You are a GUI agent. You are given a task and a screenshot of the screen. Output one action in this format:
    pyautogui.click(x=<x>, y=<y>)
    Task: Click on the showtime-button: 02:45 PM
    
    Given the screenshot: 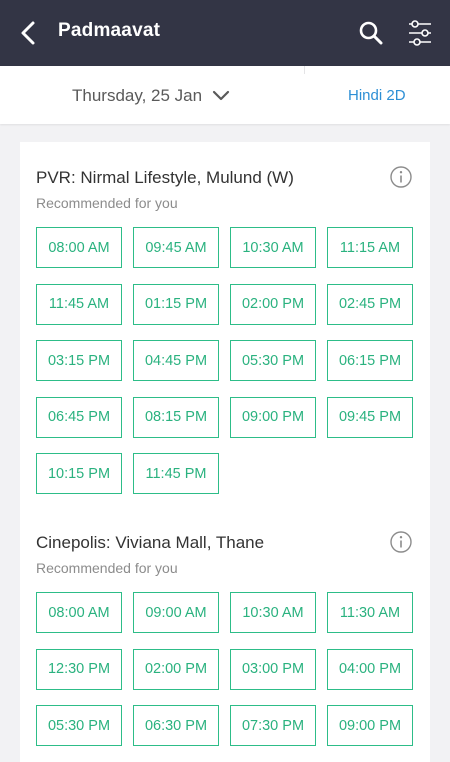 What is the action you would take?
    pyautogui.click(x=370, y=304)
    